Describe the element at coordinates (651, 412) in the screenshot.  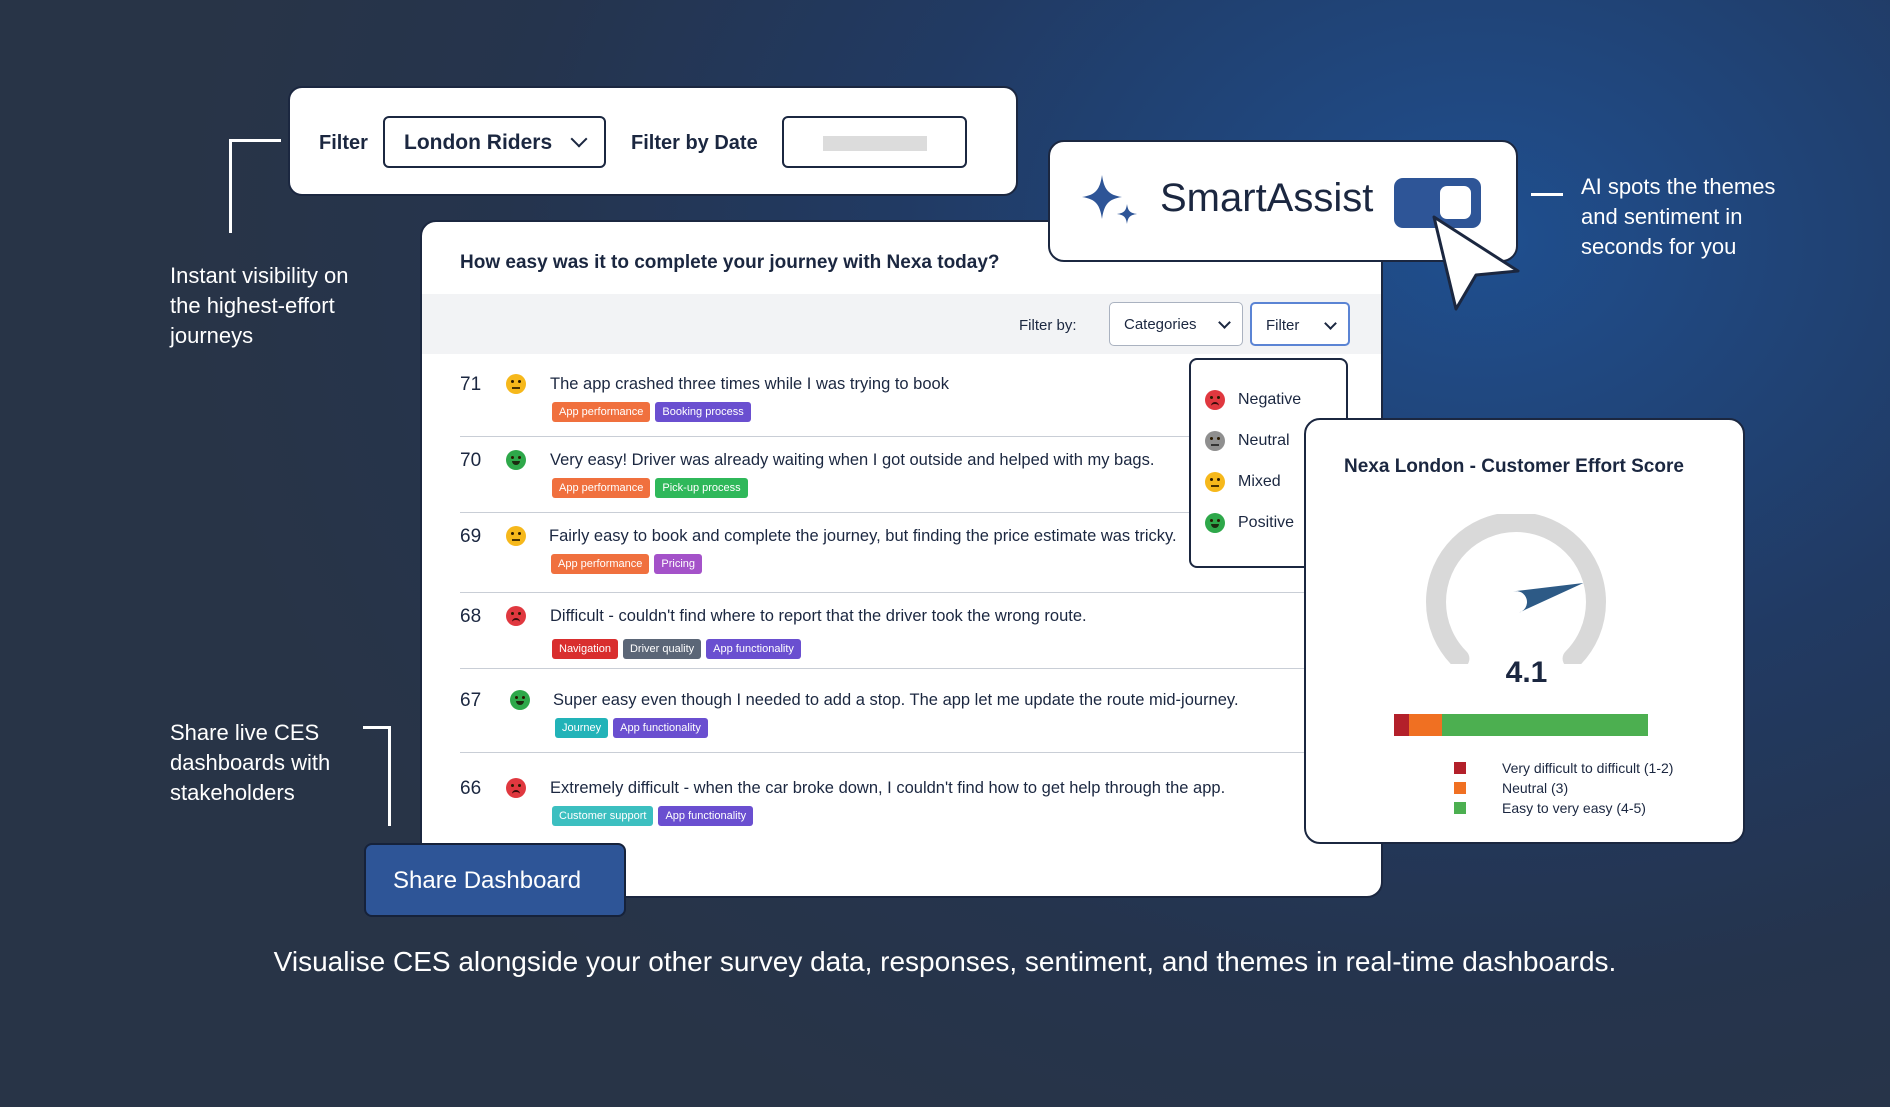
I see `response-tags: App performance Booking process` at that location.